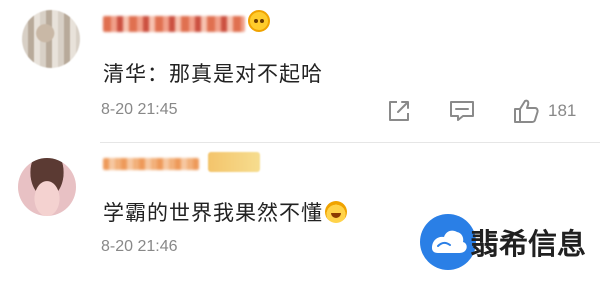 Image resolution: width=600 pixels, height=283 pixels. I want to click on watermark-logo-icon, so click(448, 242).